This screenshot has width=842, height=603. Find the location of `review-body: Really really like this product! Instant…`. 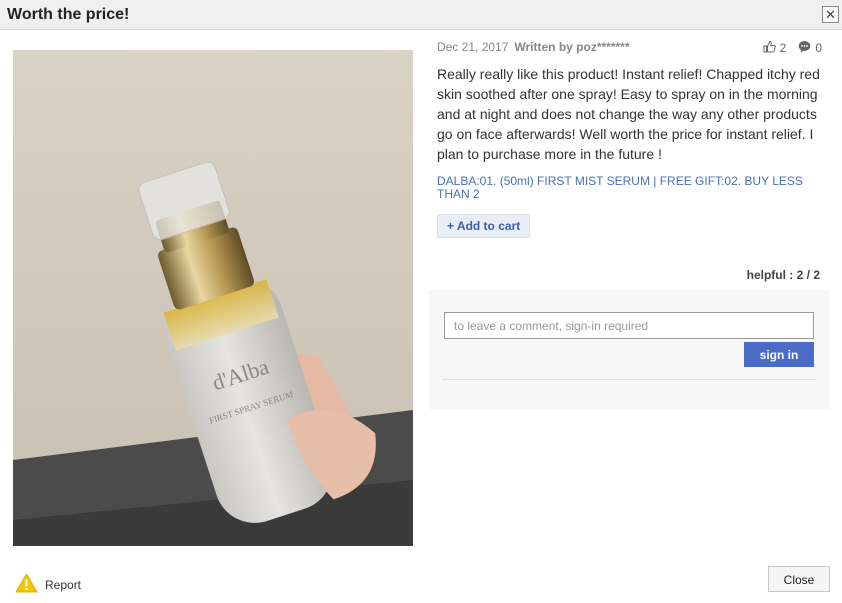

review-body: Really really like this product! Instant… is located at coordinates (628, 114).